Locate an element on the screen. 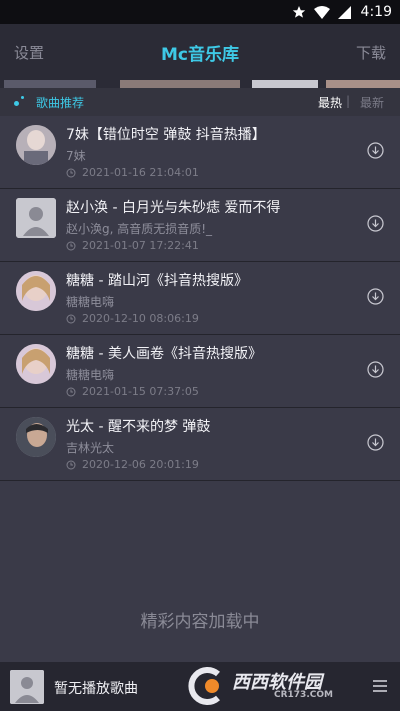 The width and height of the screenshot is (400, 711). status-time: 4:19 is located at coordinates (376, 12).